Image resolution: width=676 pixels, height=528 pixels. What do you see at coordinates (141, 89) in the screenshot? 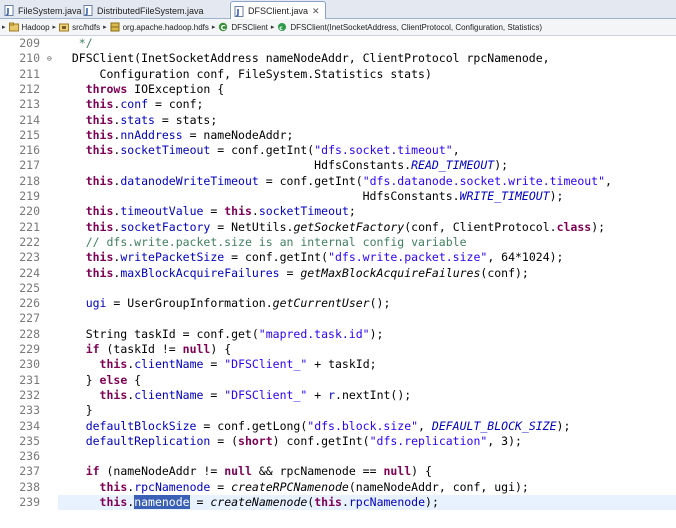
I see `code-line: throws IOException {` at bounding box center [141, 89].